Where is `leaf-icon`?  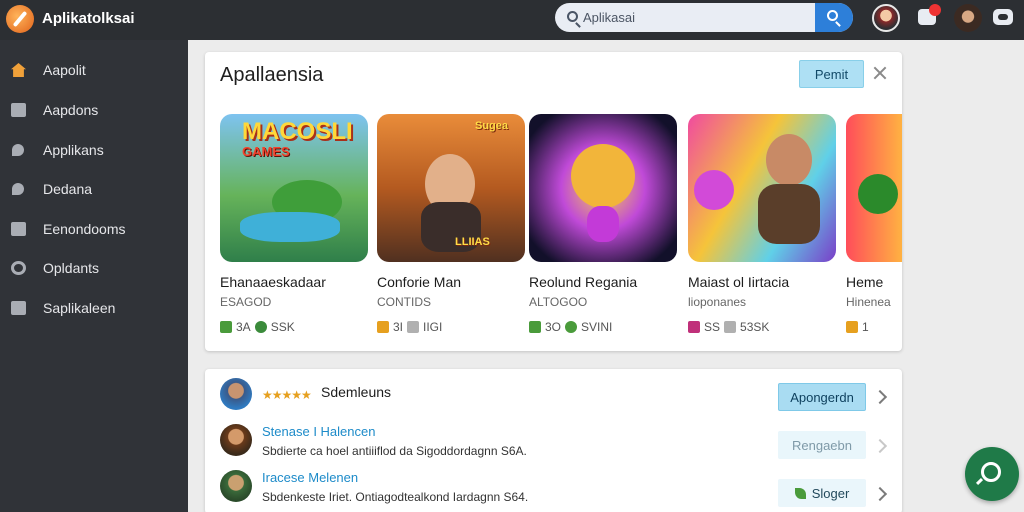 leaf-icon is located at coordinates (800, 493).